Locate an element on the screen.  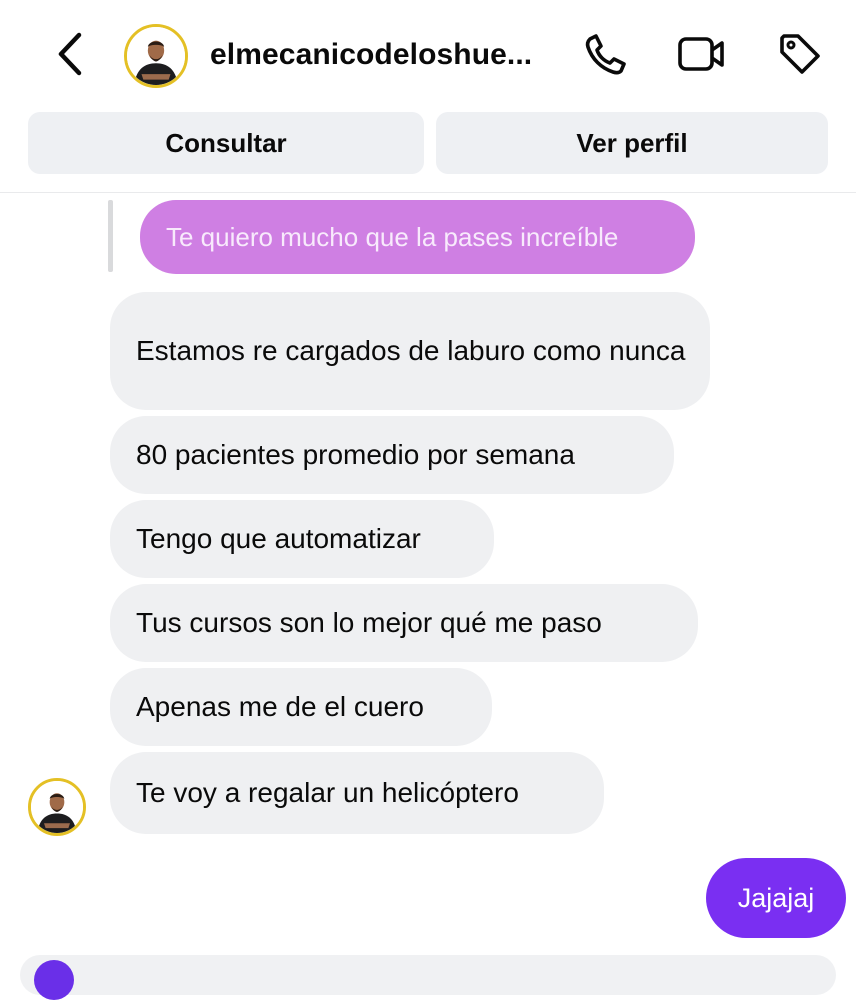
received-message: Apenas me de el cuero is located at coordinates (301, 707).